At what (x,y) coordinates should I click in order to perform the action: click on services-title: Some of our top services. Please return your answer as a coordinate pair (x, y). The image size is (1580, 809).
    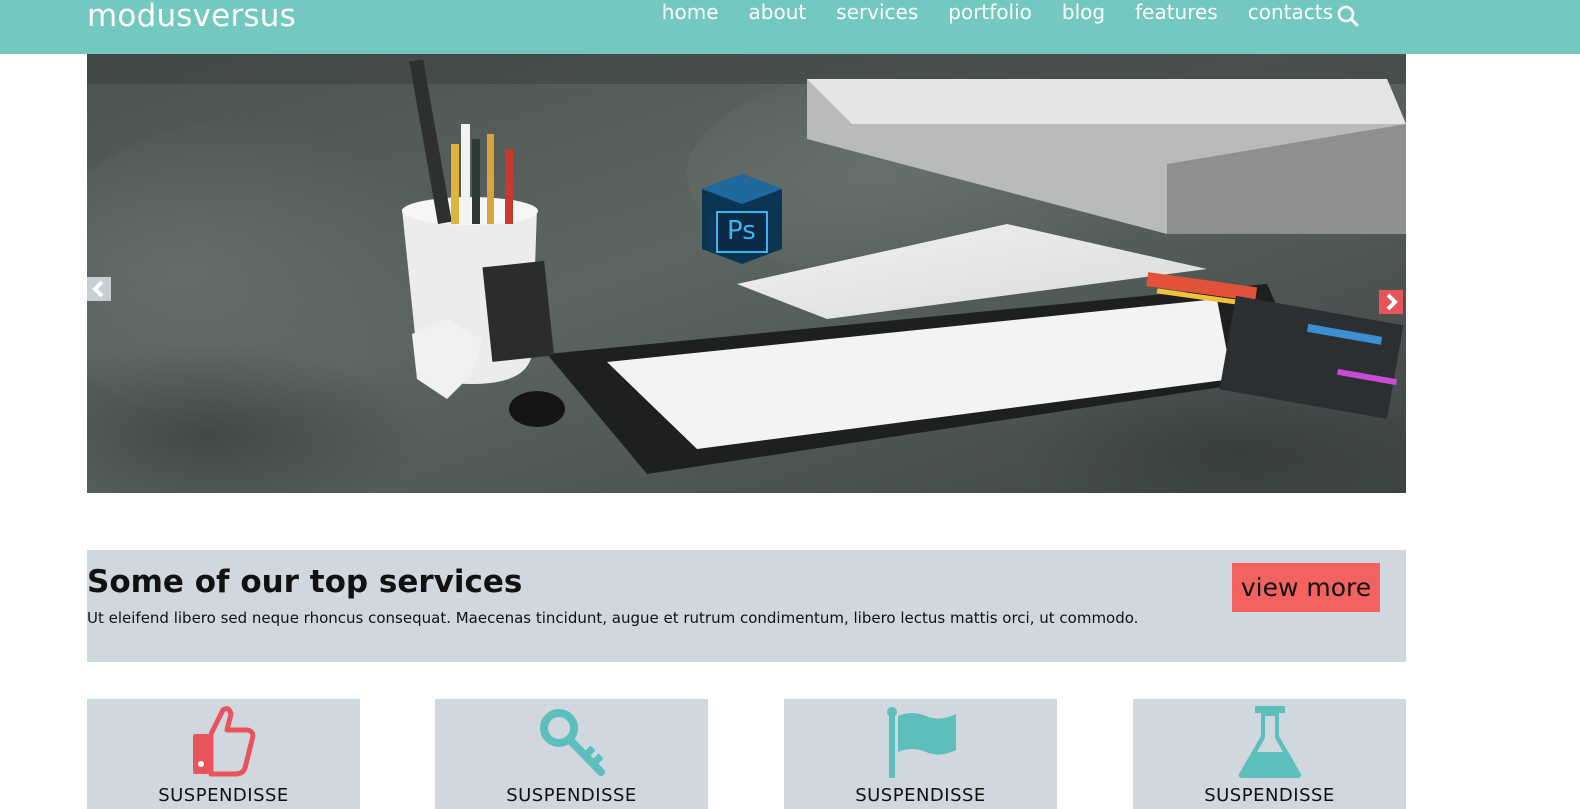
    Looking at the image, I should click on (305, 582).